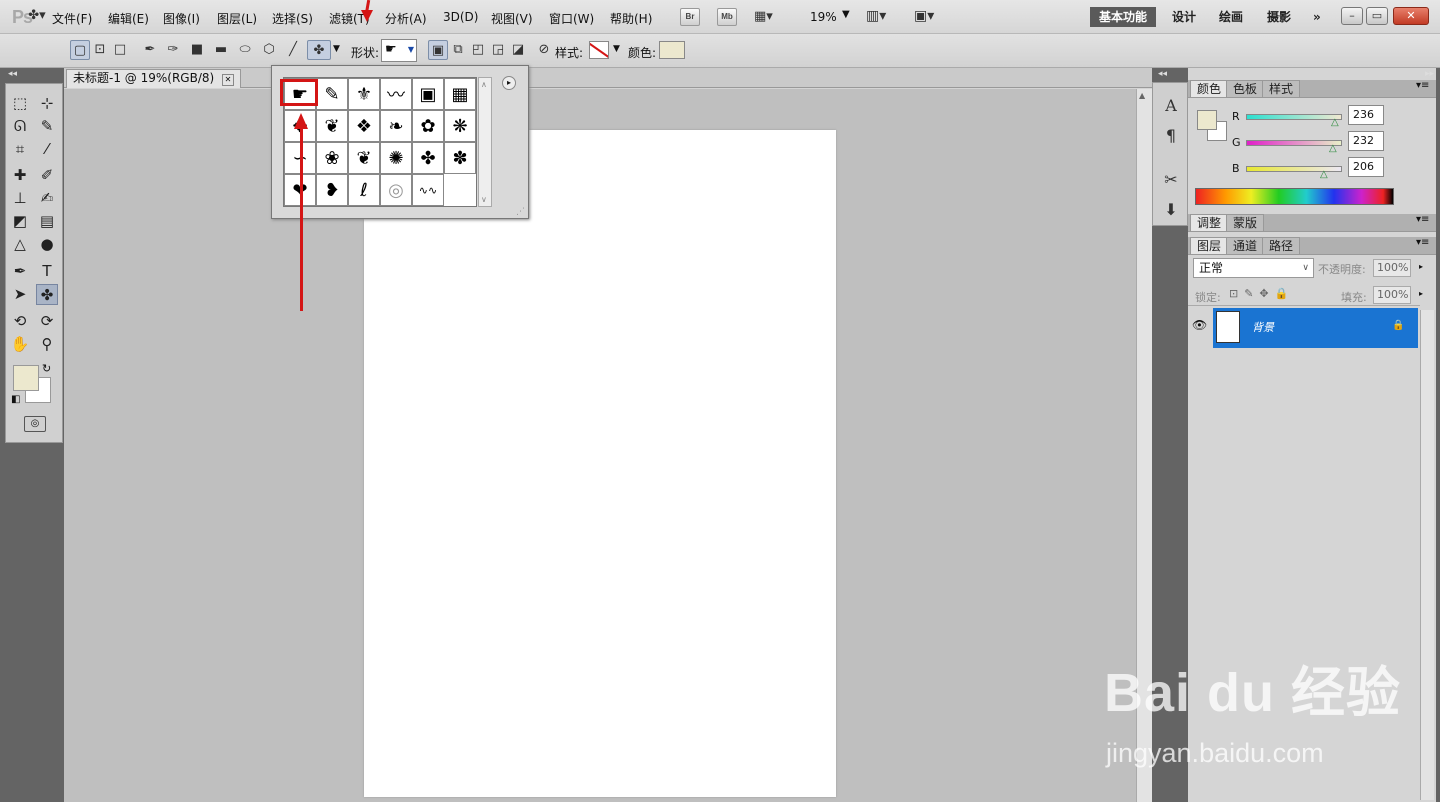 Image resolution: width=1440 pixels, height=802 pixels. What do you see at coordinates (690, 17) in the screenshot?
I see `bridge-button: Br` at bounding box center [690, 17].